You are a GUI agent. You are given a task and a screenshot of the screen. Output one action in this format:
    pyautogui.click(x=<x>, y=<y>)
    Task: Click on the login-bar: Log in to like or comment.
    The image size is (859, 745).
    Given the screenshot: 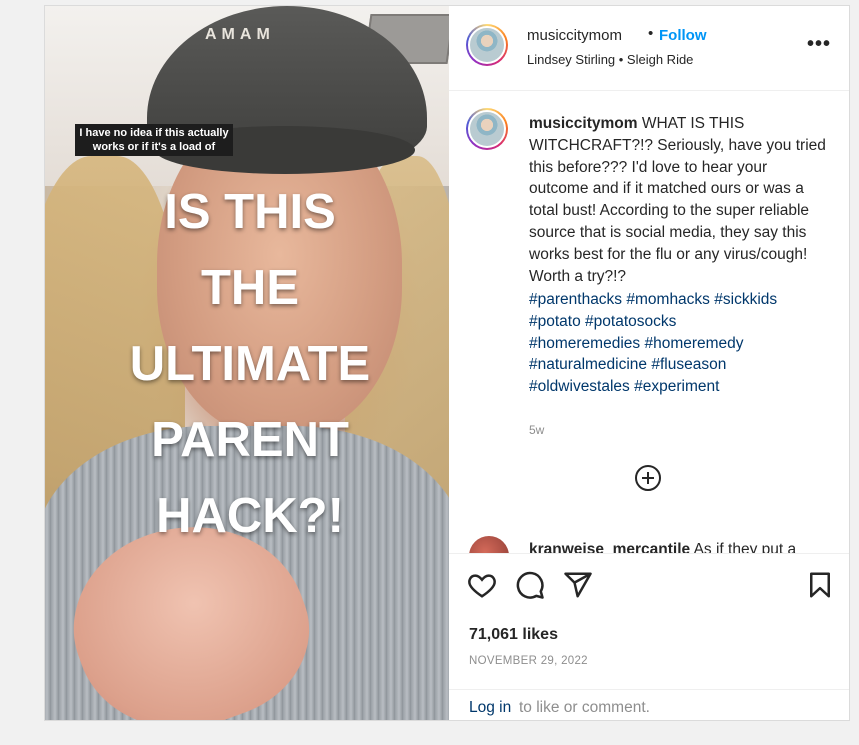 What is the action you would take?
    pyautogui.click(x=649, y=704)
    